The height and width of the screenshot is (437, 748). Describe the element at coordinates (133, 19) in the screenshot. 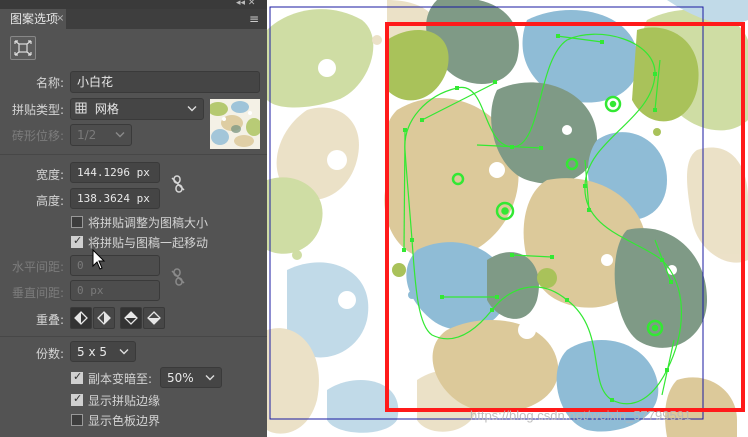

I see `panel-tab-bar: 图案选项 × ≡` at that location.